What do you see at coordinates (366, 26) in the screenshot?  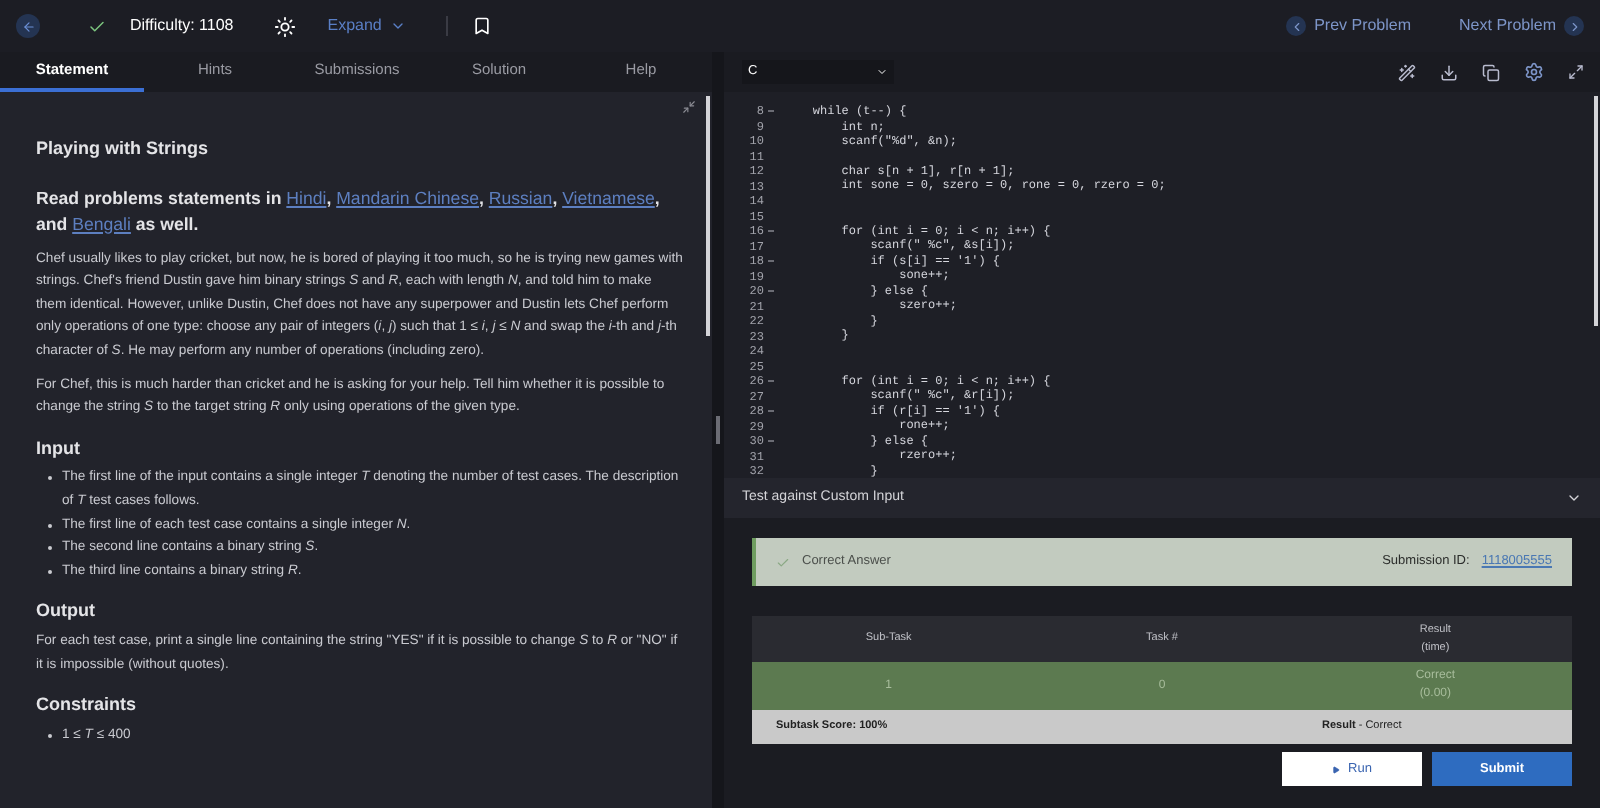 I see `expand-button: Expand` at bounding box center [366, 26].